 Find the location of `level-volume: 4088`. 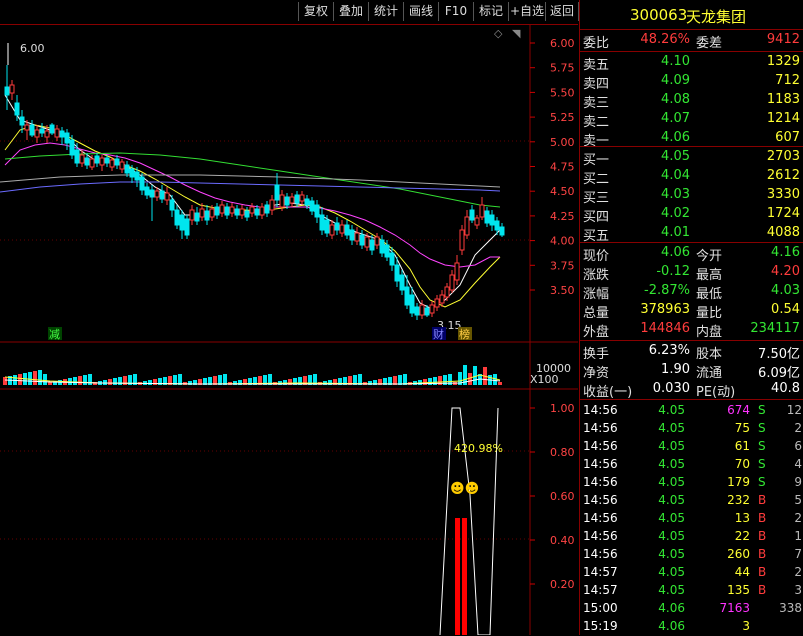

level-volume: 4088 is located at coordinates (783, 232).